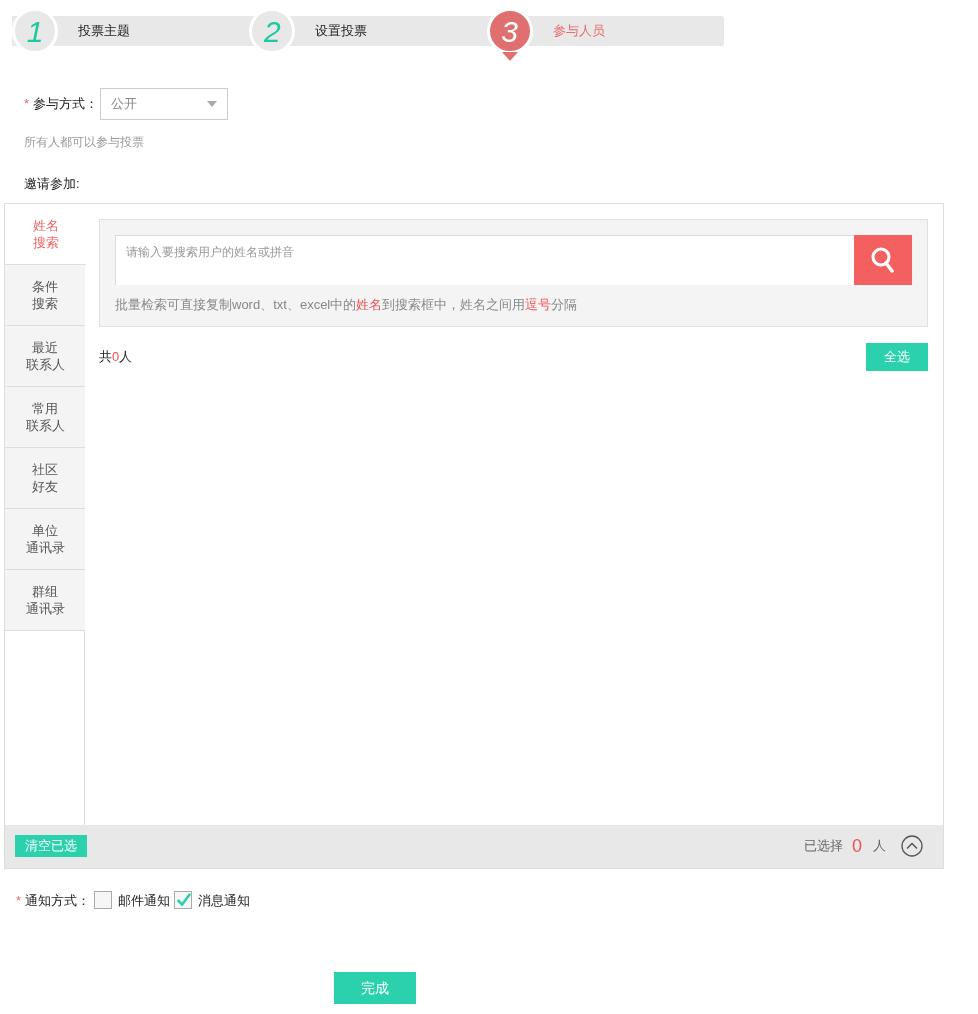  Describe the element at coordinates (912, 846) in the screenshot. I see `collapse-icon` at that location.